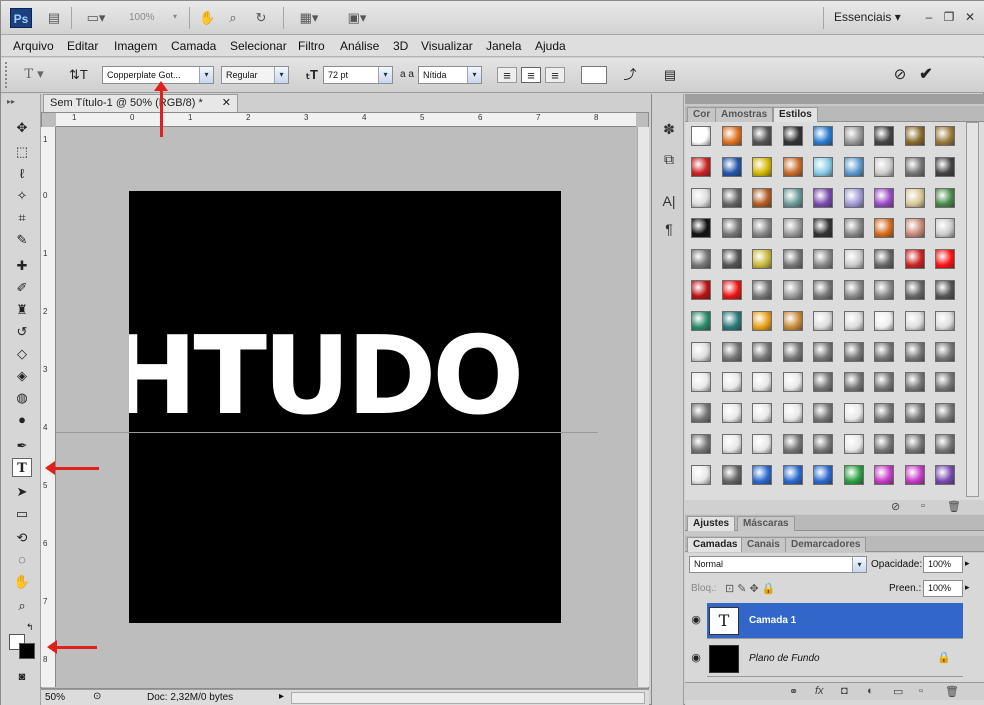  Describe the element at coordinates (898, 691) in the screenshot. I see `new-group-icon: ▭` at that location.